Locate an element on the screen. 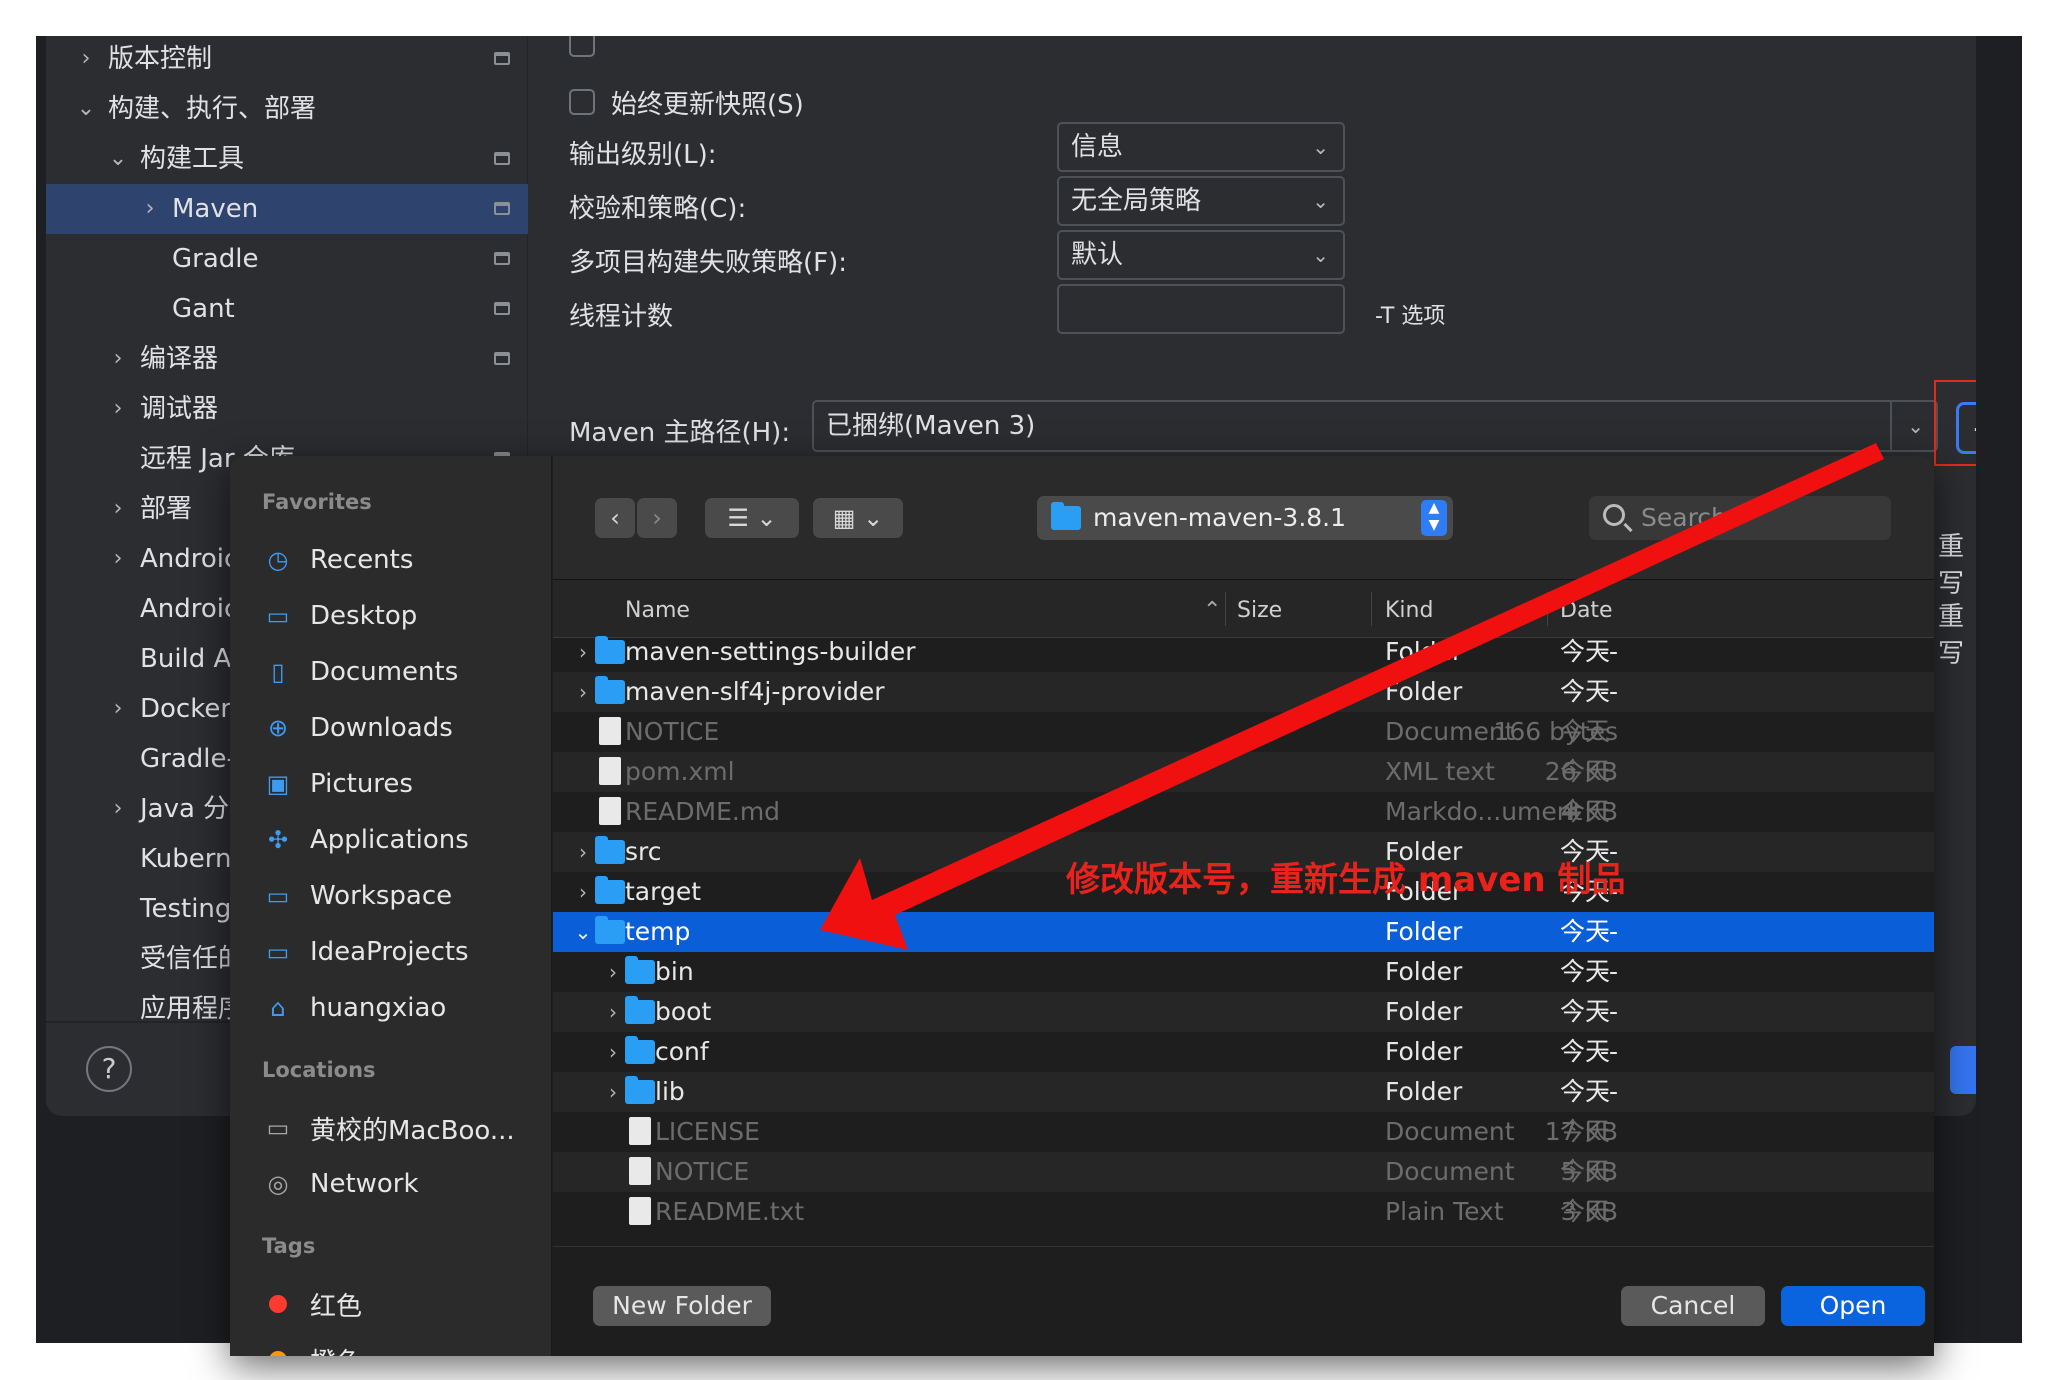 This screenshot has height=1380, width=2058. sidebar-item-label: Documents is located at coordinates (384, 672).